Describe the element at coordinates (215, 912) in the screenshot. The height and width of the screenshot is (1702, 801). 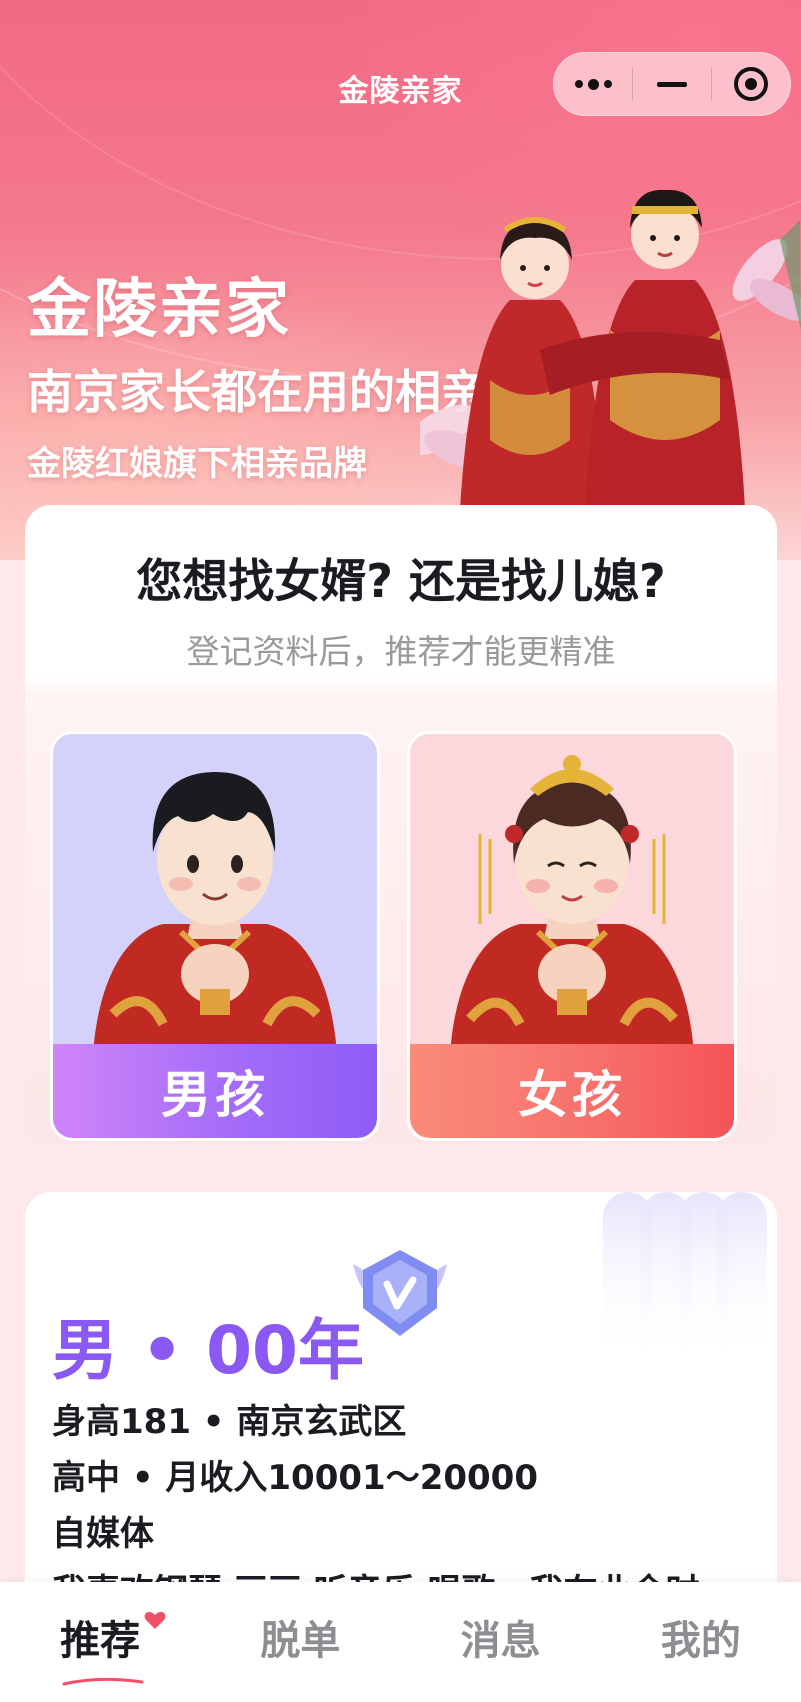
I see `boy-avatar-illustration` at that location.